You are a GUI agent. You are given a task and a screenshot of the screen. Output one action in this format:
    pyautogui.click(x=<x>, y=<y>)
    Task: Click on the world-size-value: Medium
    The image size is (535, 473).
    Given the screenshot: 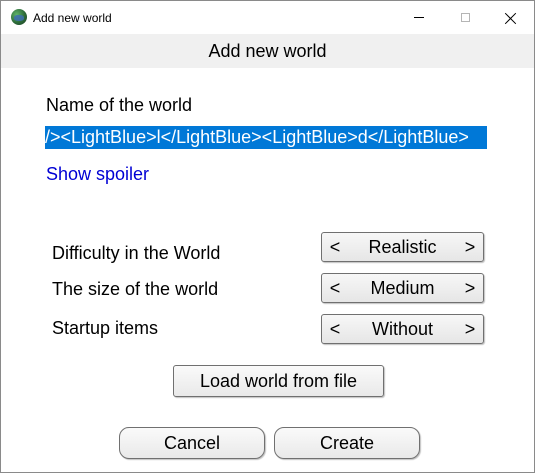 What is the action you would take?
    pyautogui.click(x=402, y=288)
    